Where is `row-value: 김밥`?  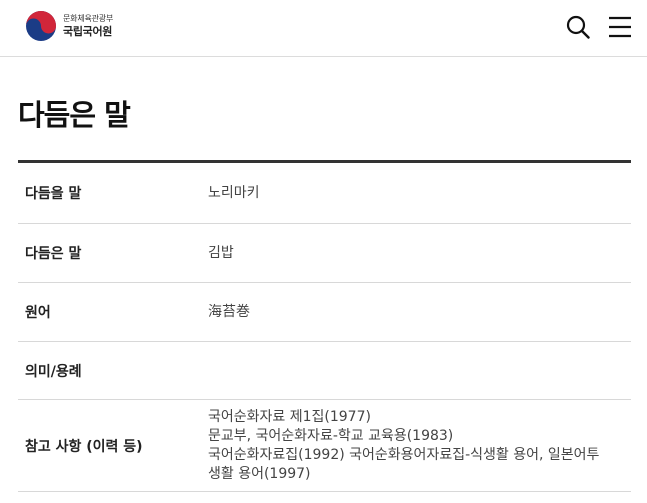
row-value: 김밥 is located at coordinates (221, 252).